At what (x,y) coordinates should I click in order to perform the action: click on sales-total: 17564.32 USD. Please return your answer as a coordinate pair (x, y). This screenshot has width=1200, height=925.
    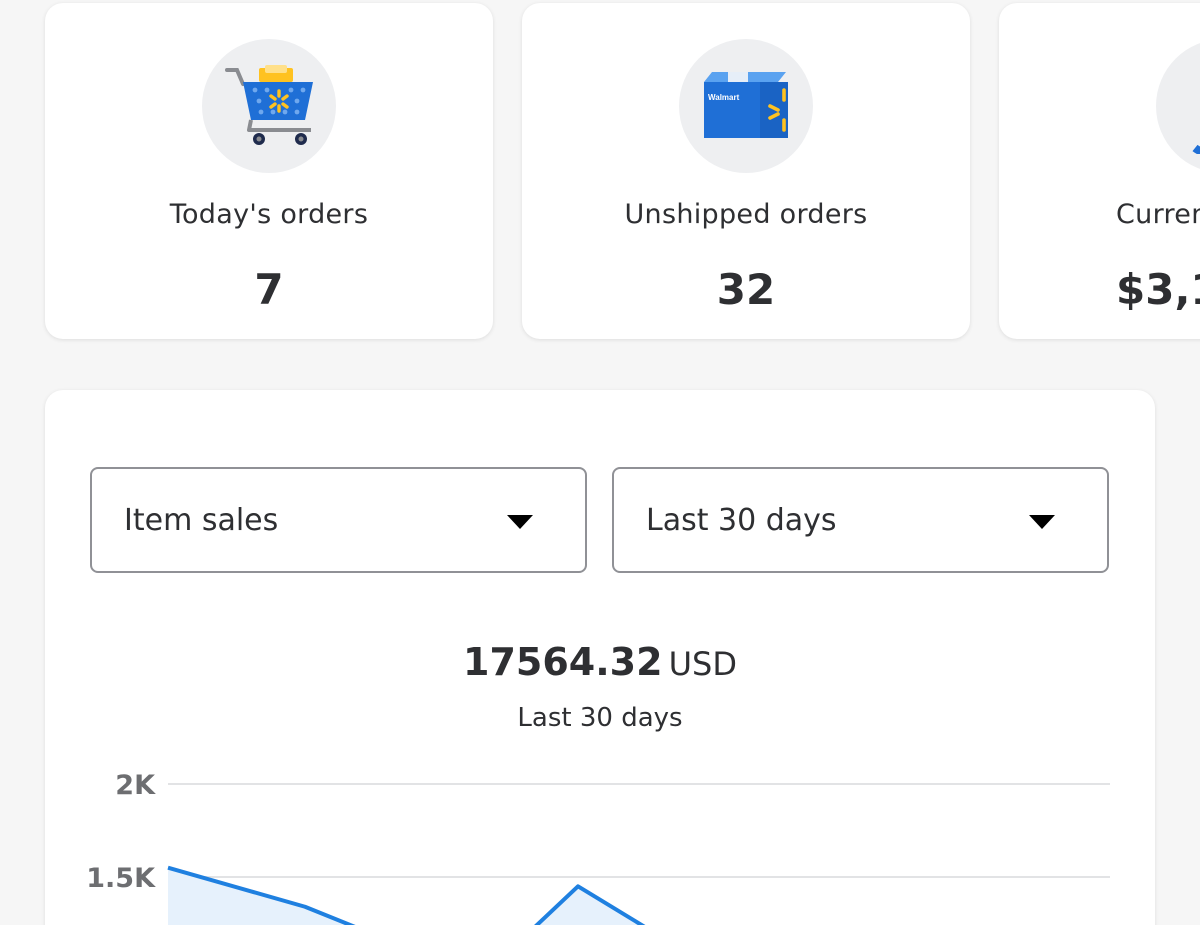
    Looking at the image, I should click on (600, 662).